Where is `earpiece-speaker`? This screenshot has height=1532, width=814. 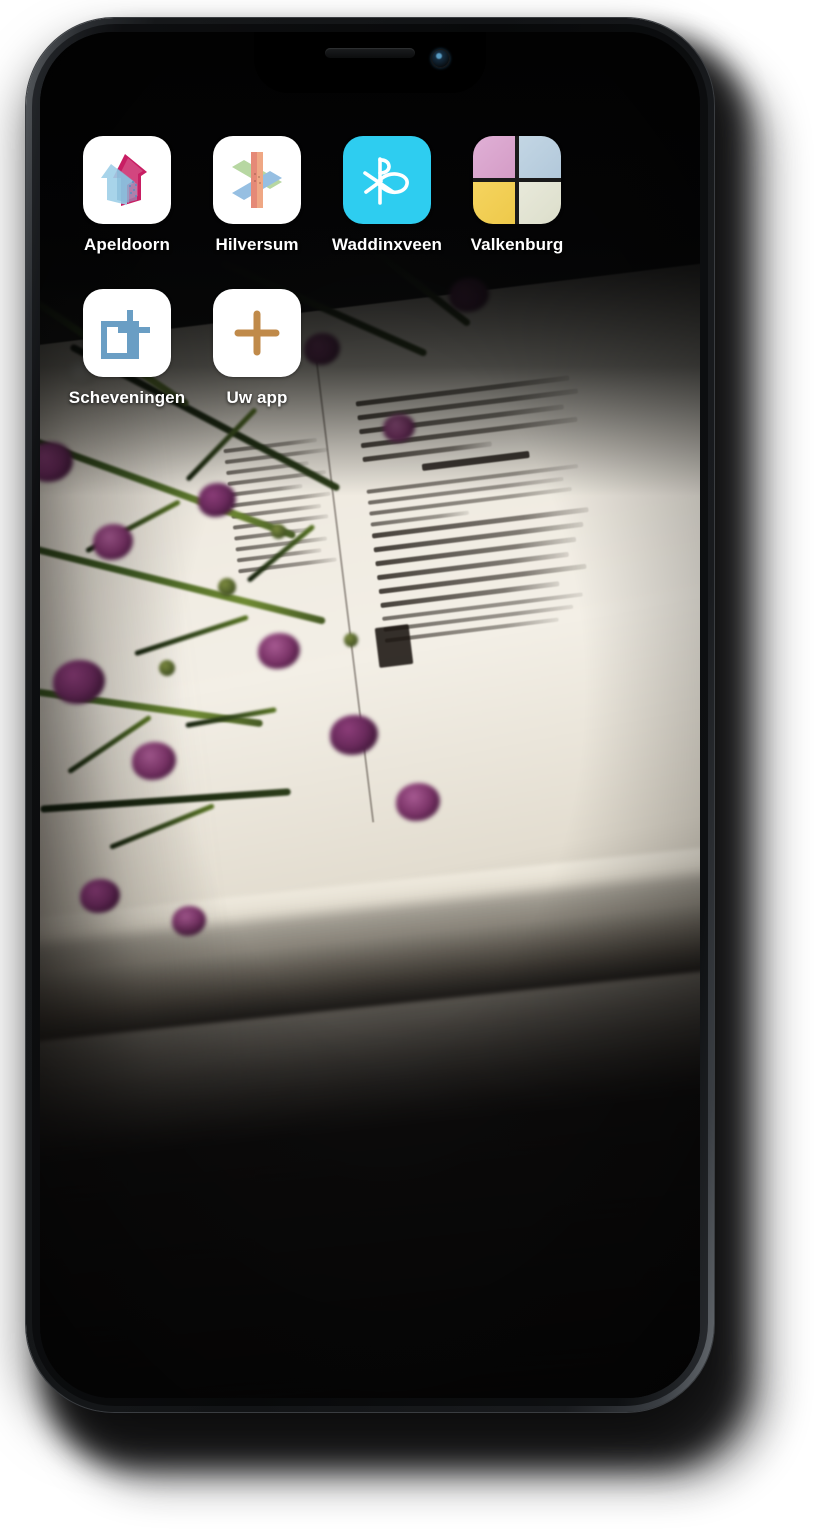 earpiece-speaker is located at coordinates (370, 53).